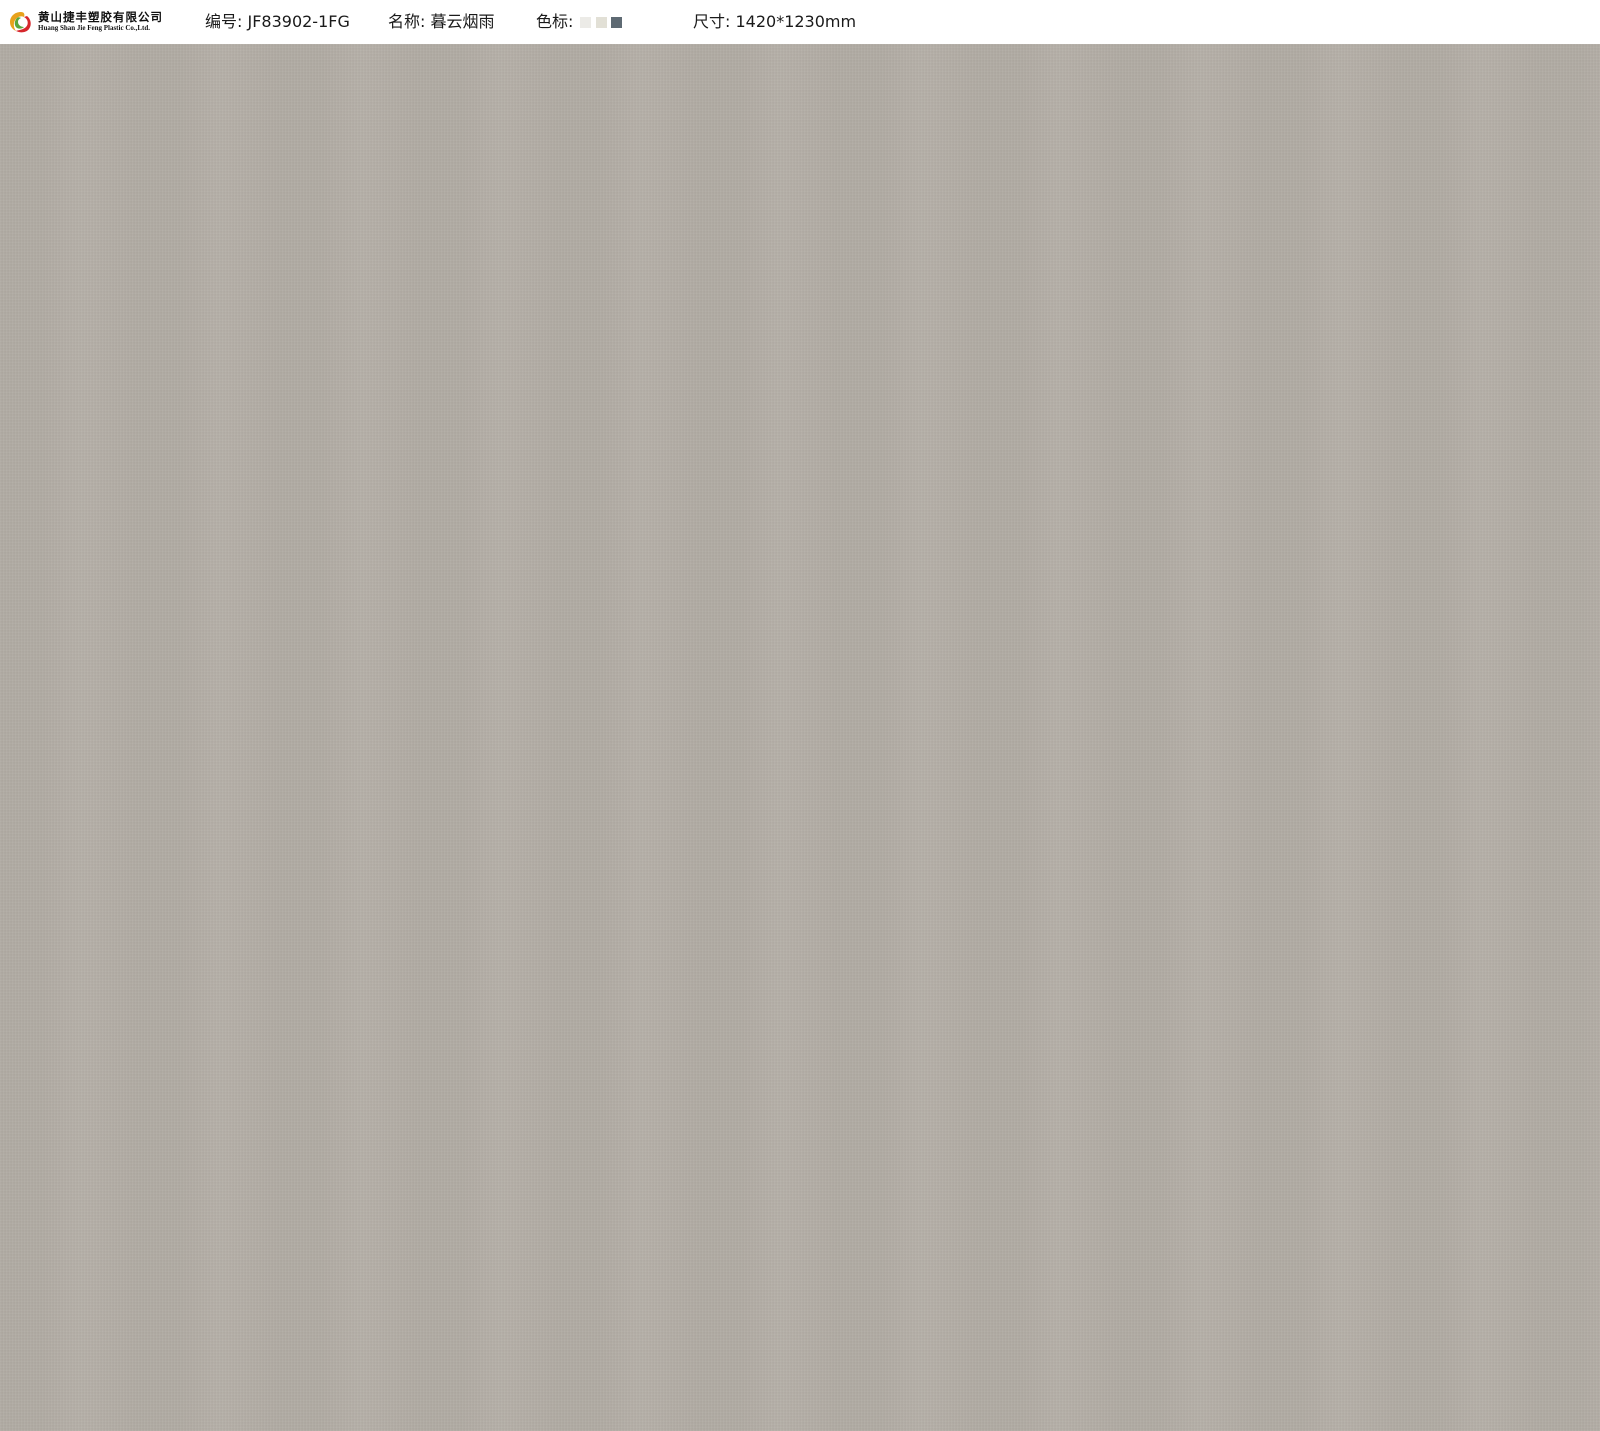  I want to click on color-label: 色标:, so click(555, 21).